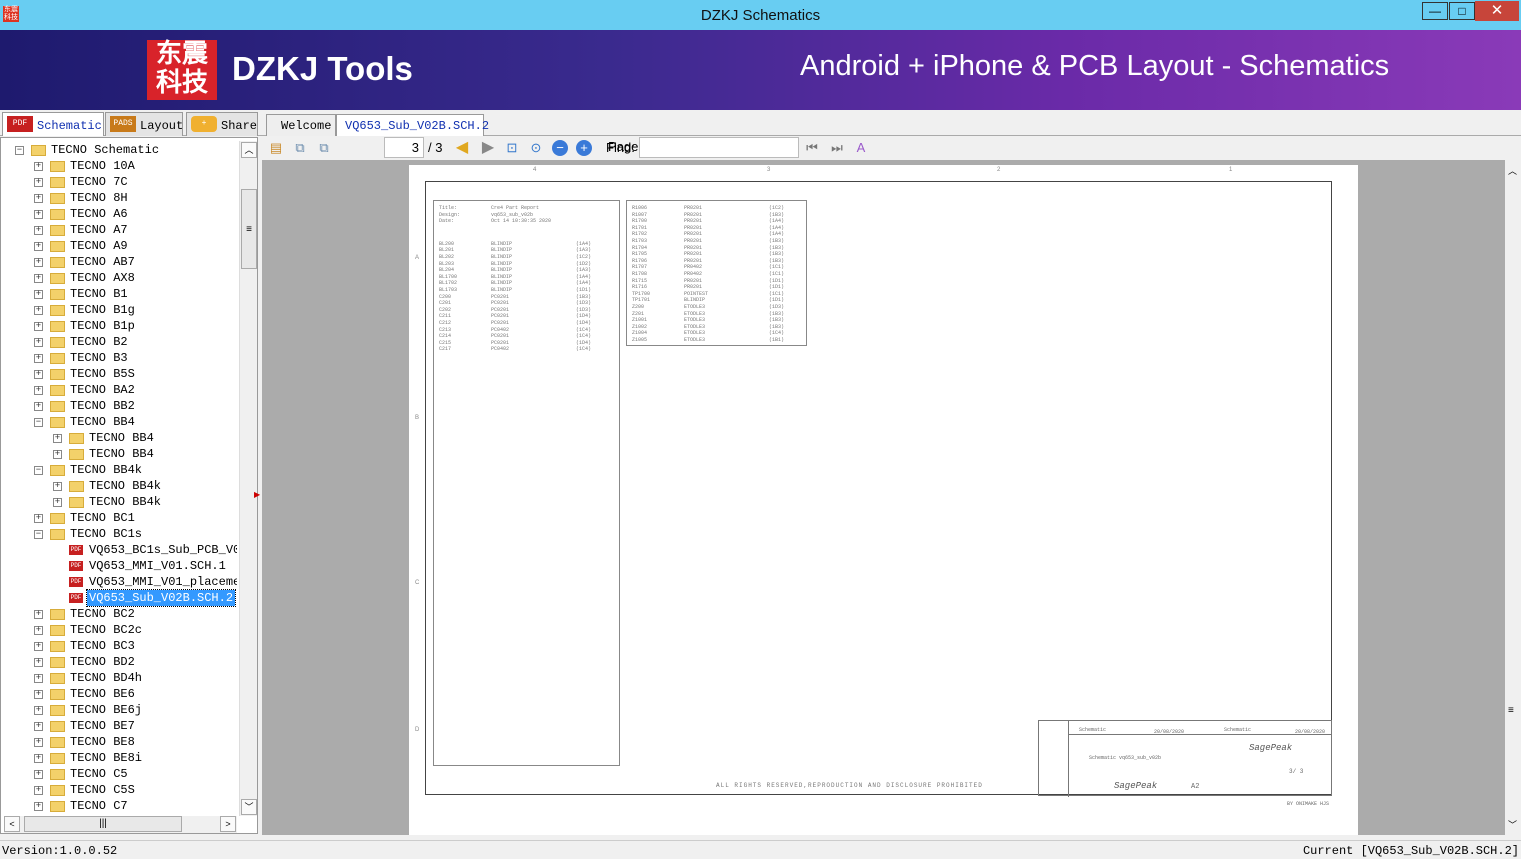 Image resolution: width=1521 pixels, height=859 pixels. Describe the element at coordinates (102, 422) in the screenshot. I see `tree-item-label: TECNO BB4` at that location.